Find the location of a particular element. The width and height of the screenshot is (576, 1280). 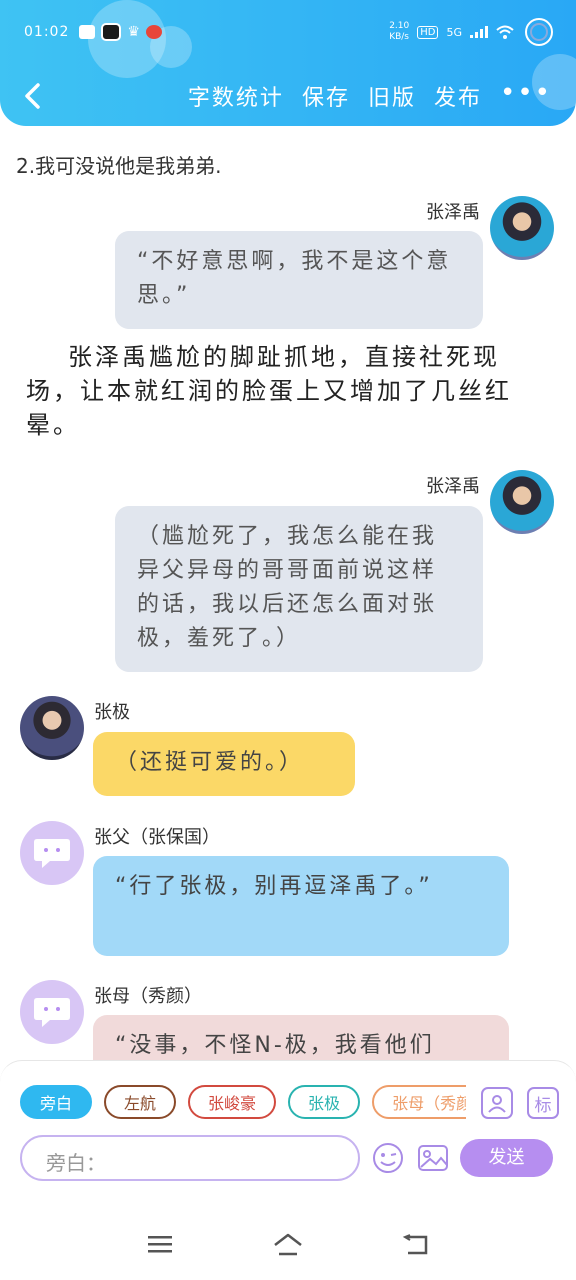

top-nav: 字数统计 保存 旧版 发布 ••• is located at coordinates (288, 96).